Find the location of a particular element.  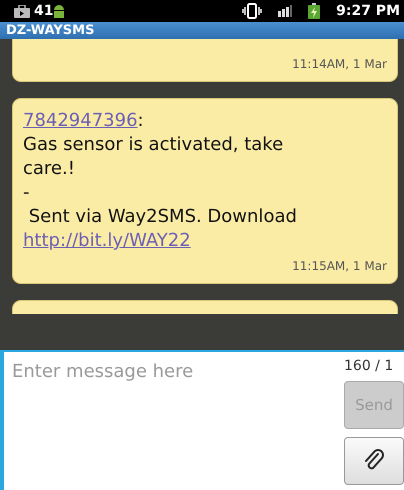

signal-icon is located at coordinates (285, 11).